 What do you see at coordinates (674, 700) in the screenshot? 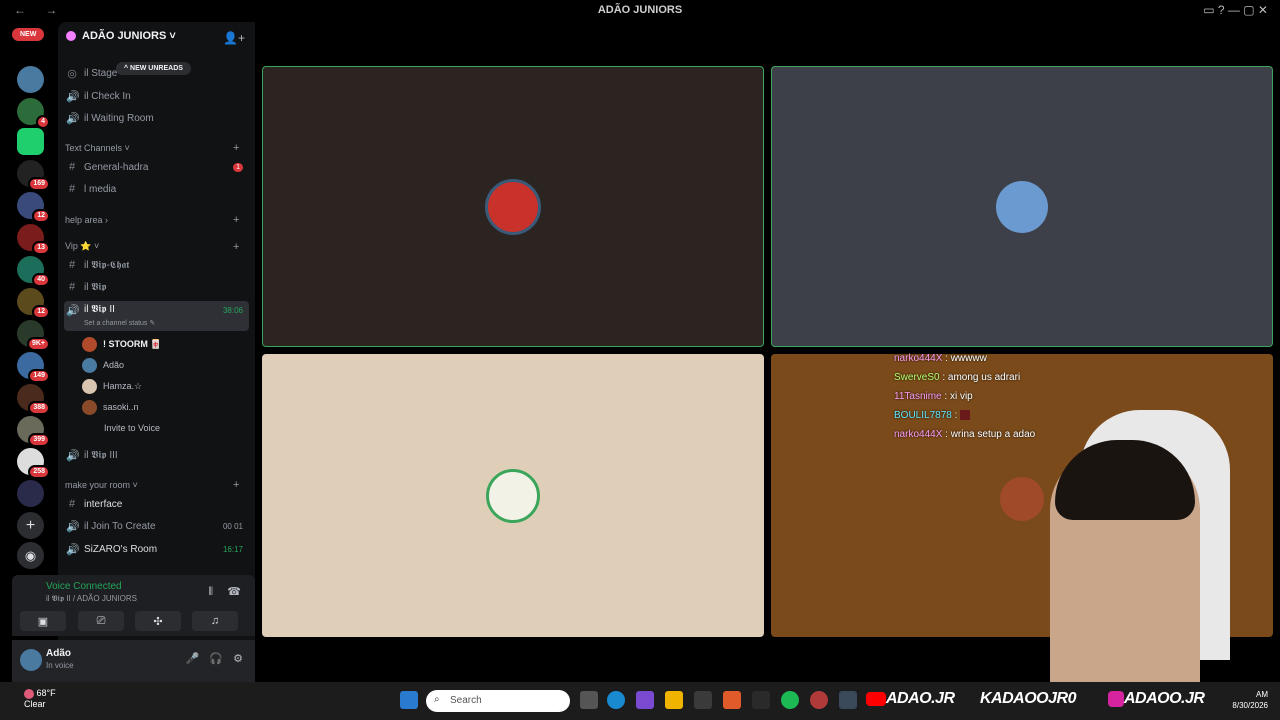
I see `folder-icon` at bounding box center [674, 700].